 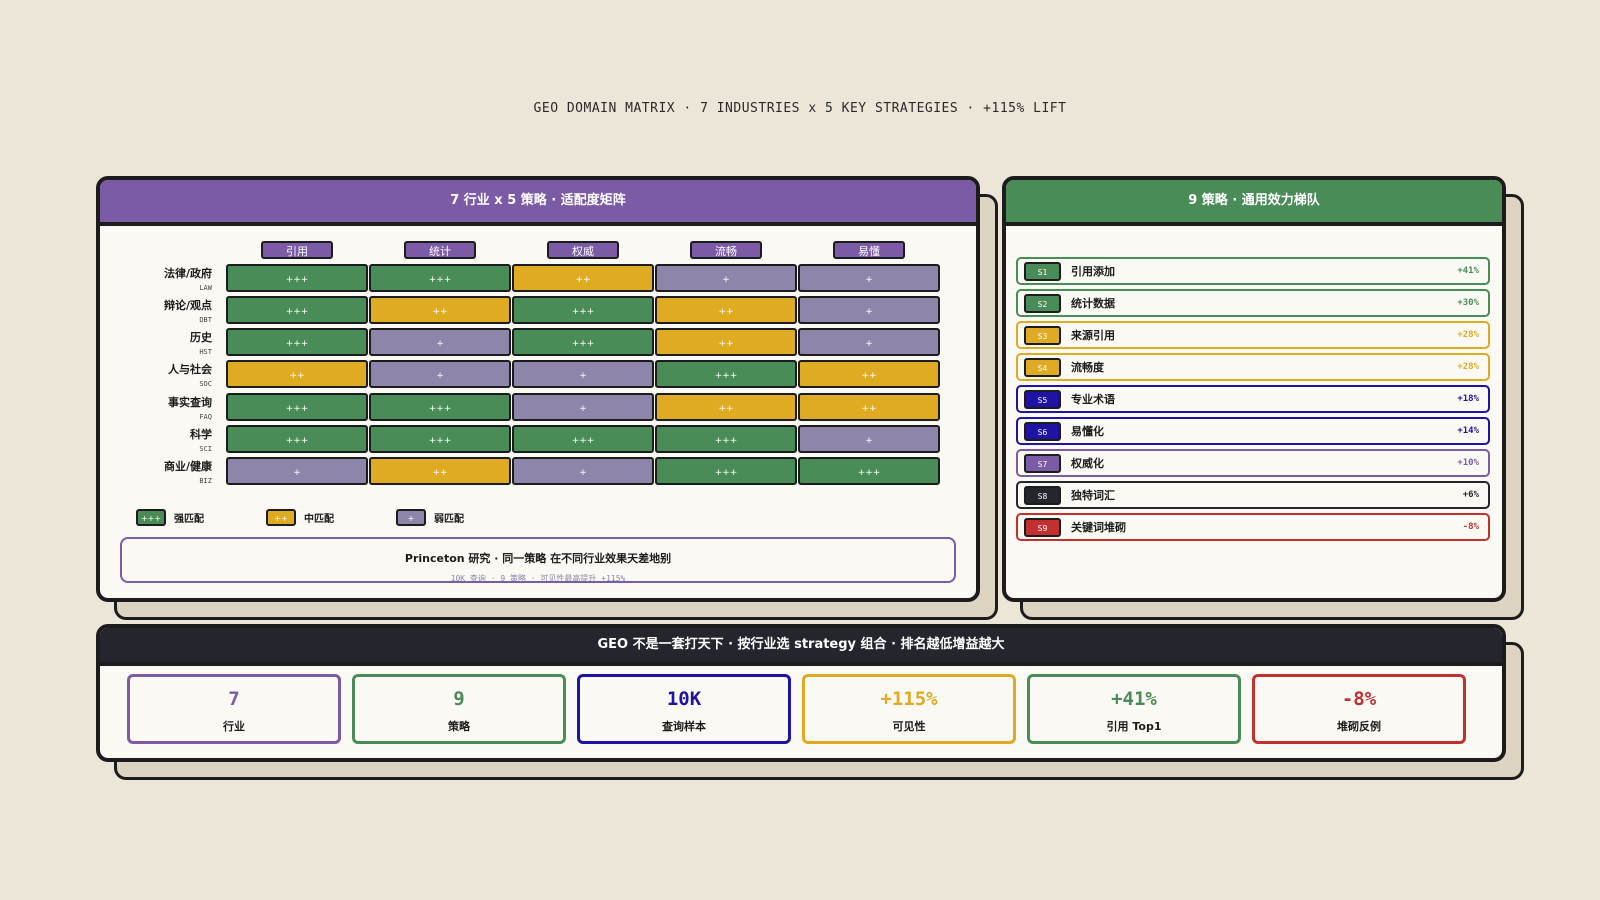 I want to click on stat-label: 策略, so click(x=459, y=726).